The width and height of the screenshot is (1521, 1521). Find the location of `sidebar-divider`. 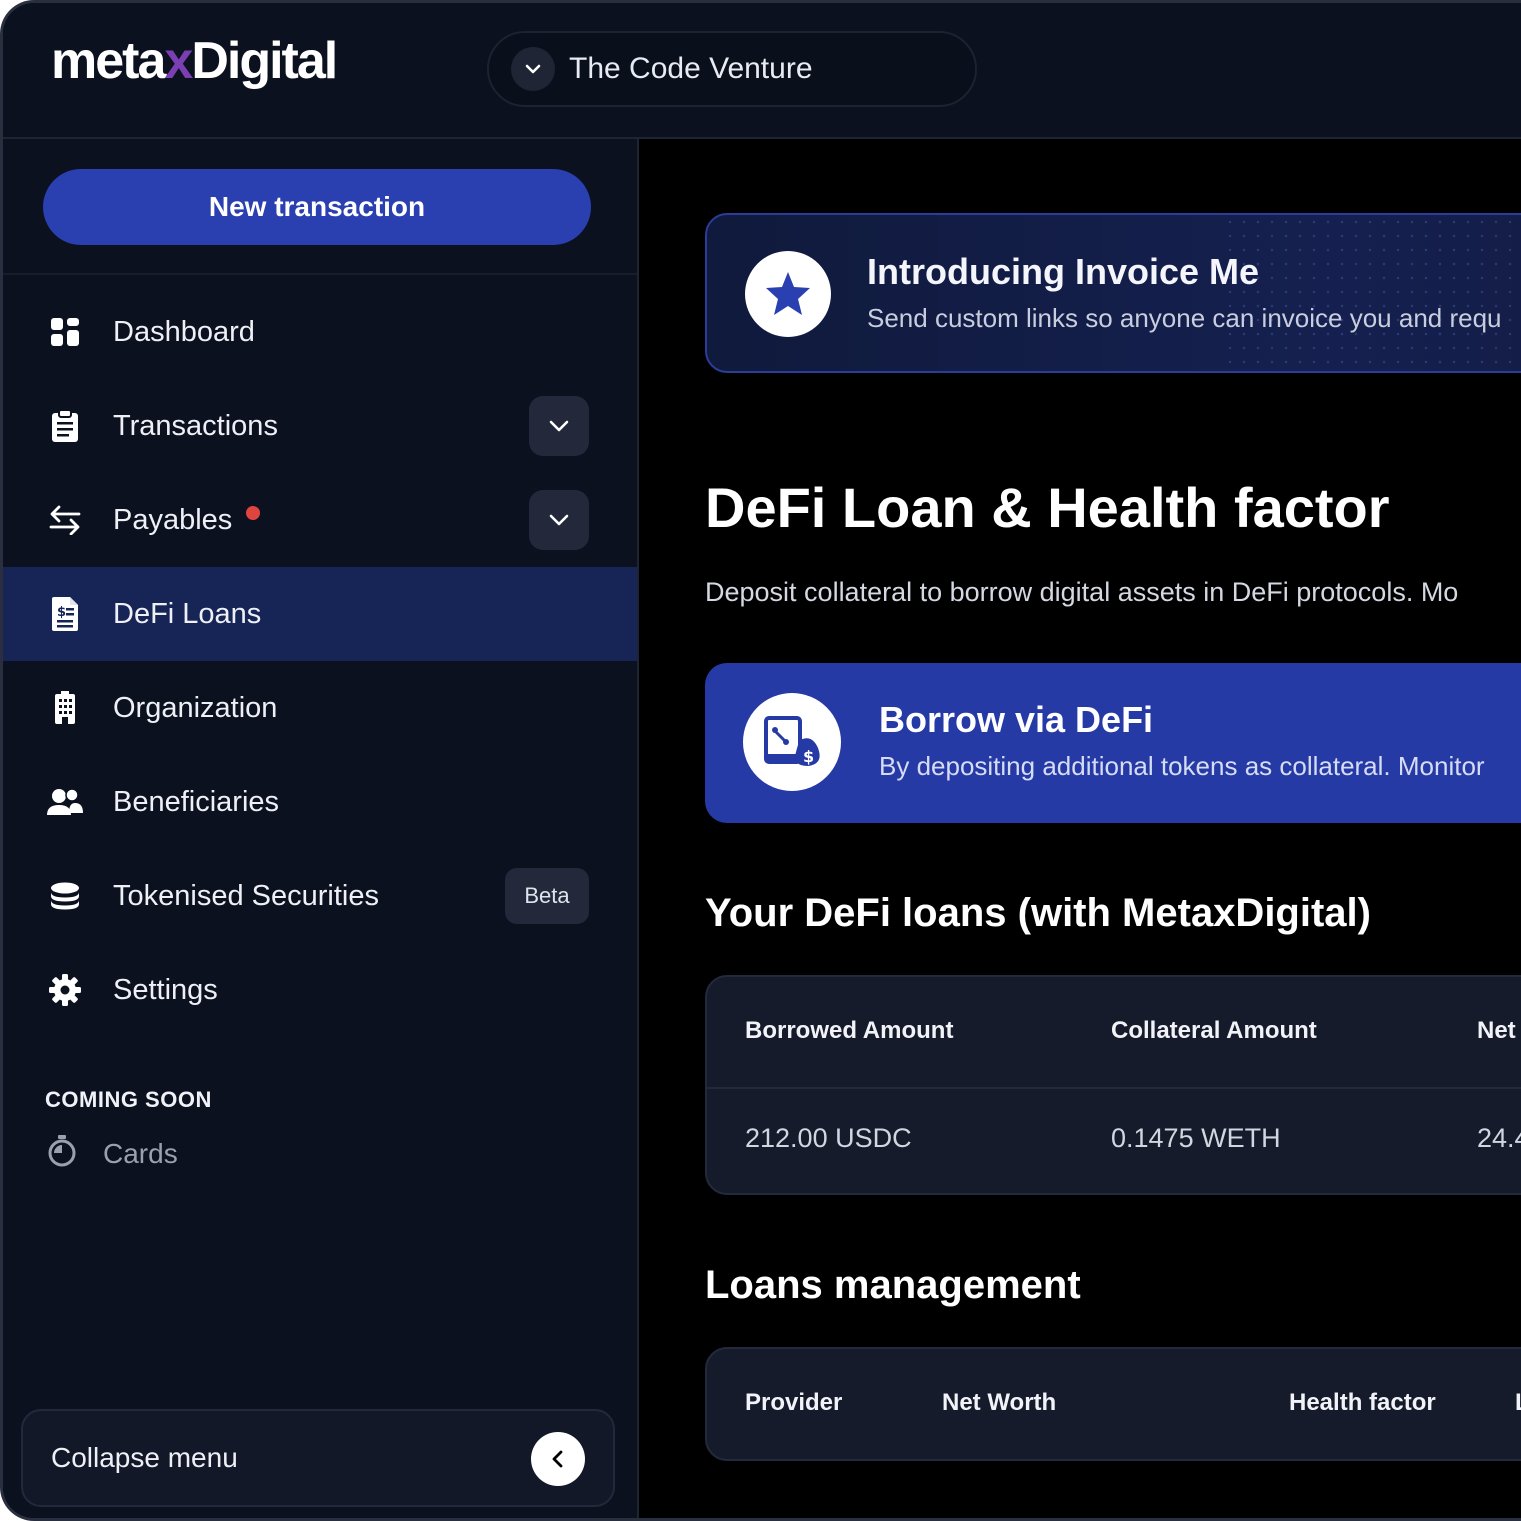

sidebar-divider is located at coordinates (320, 274).